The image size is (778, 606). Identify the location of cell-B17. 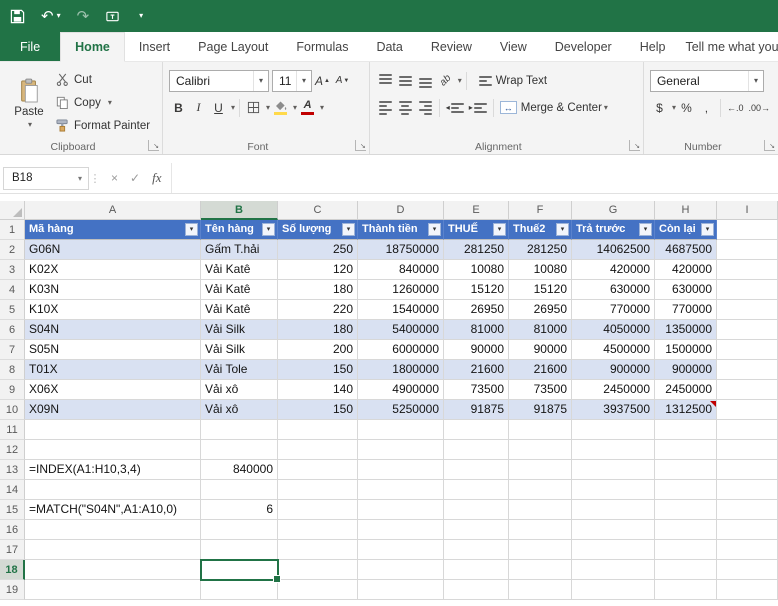
(239, 550).